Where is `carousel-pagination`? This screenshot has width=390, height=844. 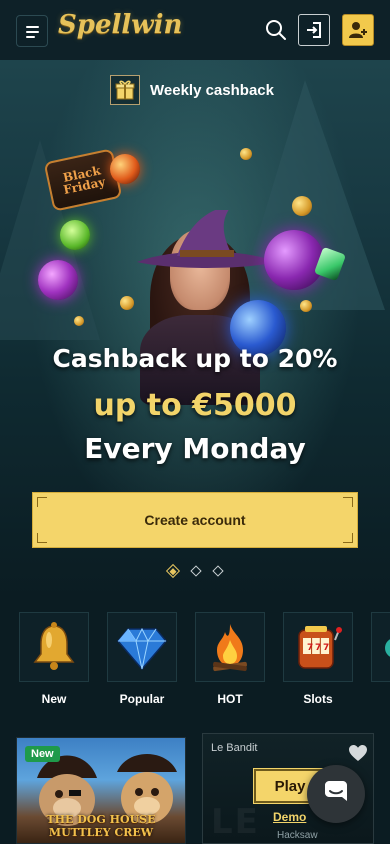 carousel-pagination is located at coordinates (195, 571).